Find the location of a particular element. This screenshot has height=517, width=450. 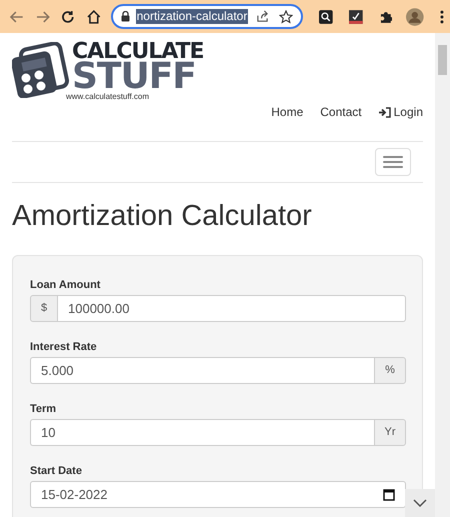

hamburger-button is located at coordinates (393, 162).